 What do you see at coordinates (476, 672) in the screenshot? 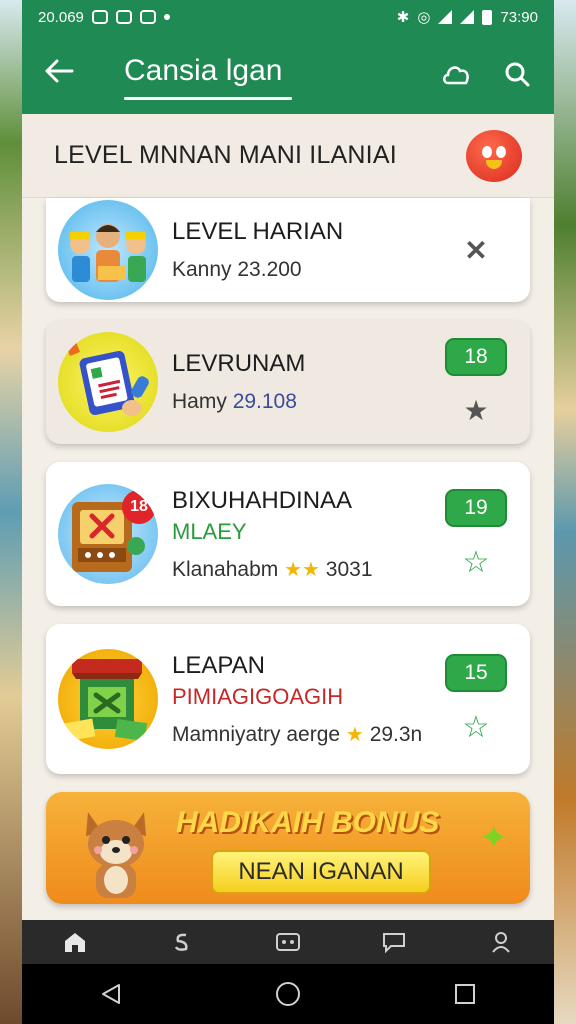
I see `level-badge: 15` at bounding box center [476, 672].